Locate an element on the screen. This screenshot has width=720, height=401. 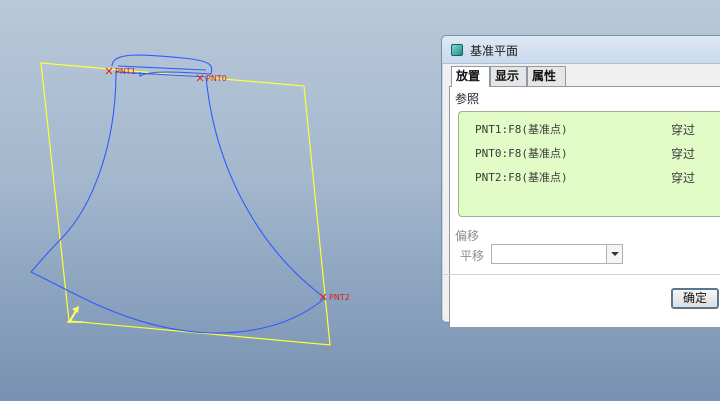
translate-label: 平移 is located at coordinates (472, 256).